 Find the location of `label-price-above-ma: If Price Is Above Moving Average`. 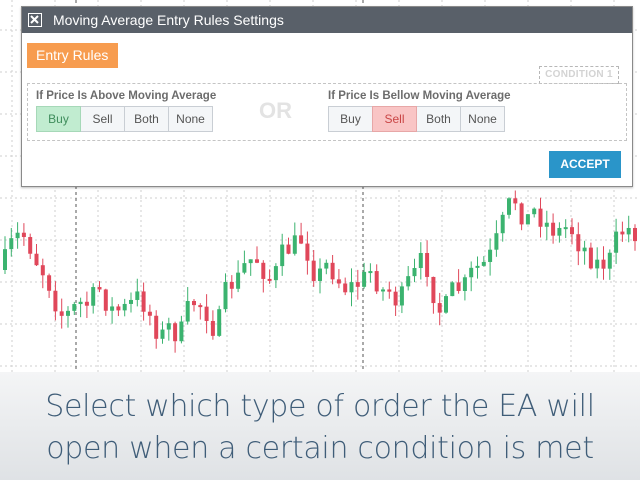

label-price-above-ma: If Price Is Above Moving Average is located at coordinates (126, 96).